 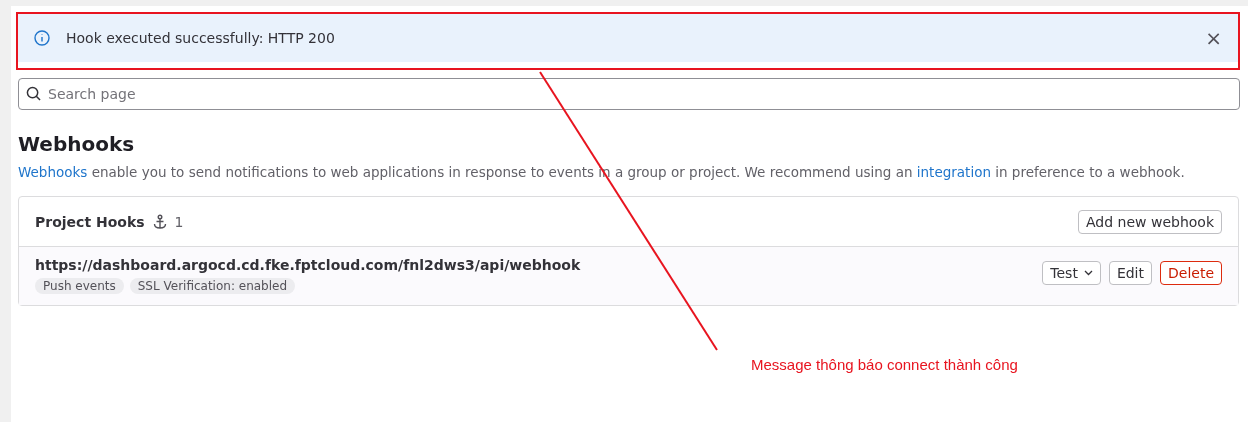 What do you see at coordinates (953, 172) in the screenshot?
I see `description-link: integration` at bounding box center [953, 172].